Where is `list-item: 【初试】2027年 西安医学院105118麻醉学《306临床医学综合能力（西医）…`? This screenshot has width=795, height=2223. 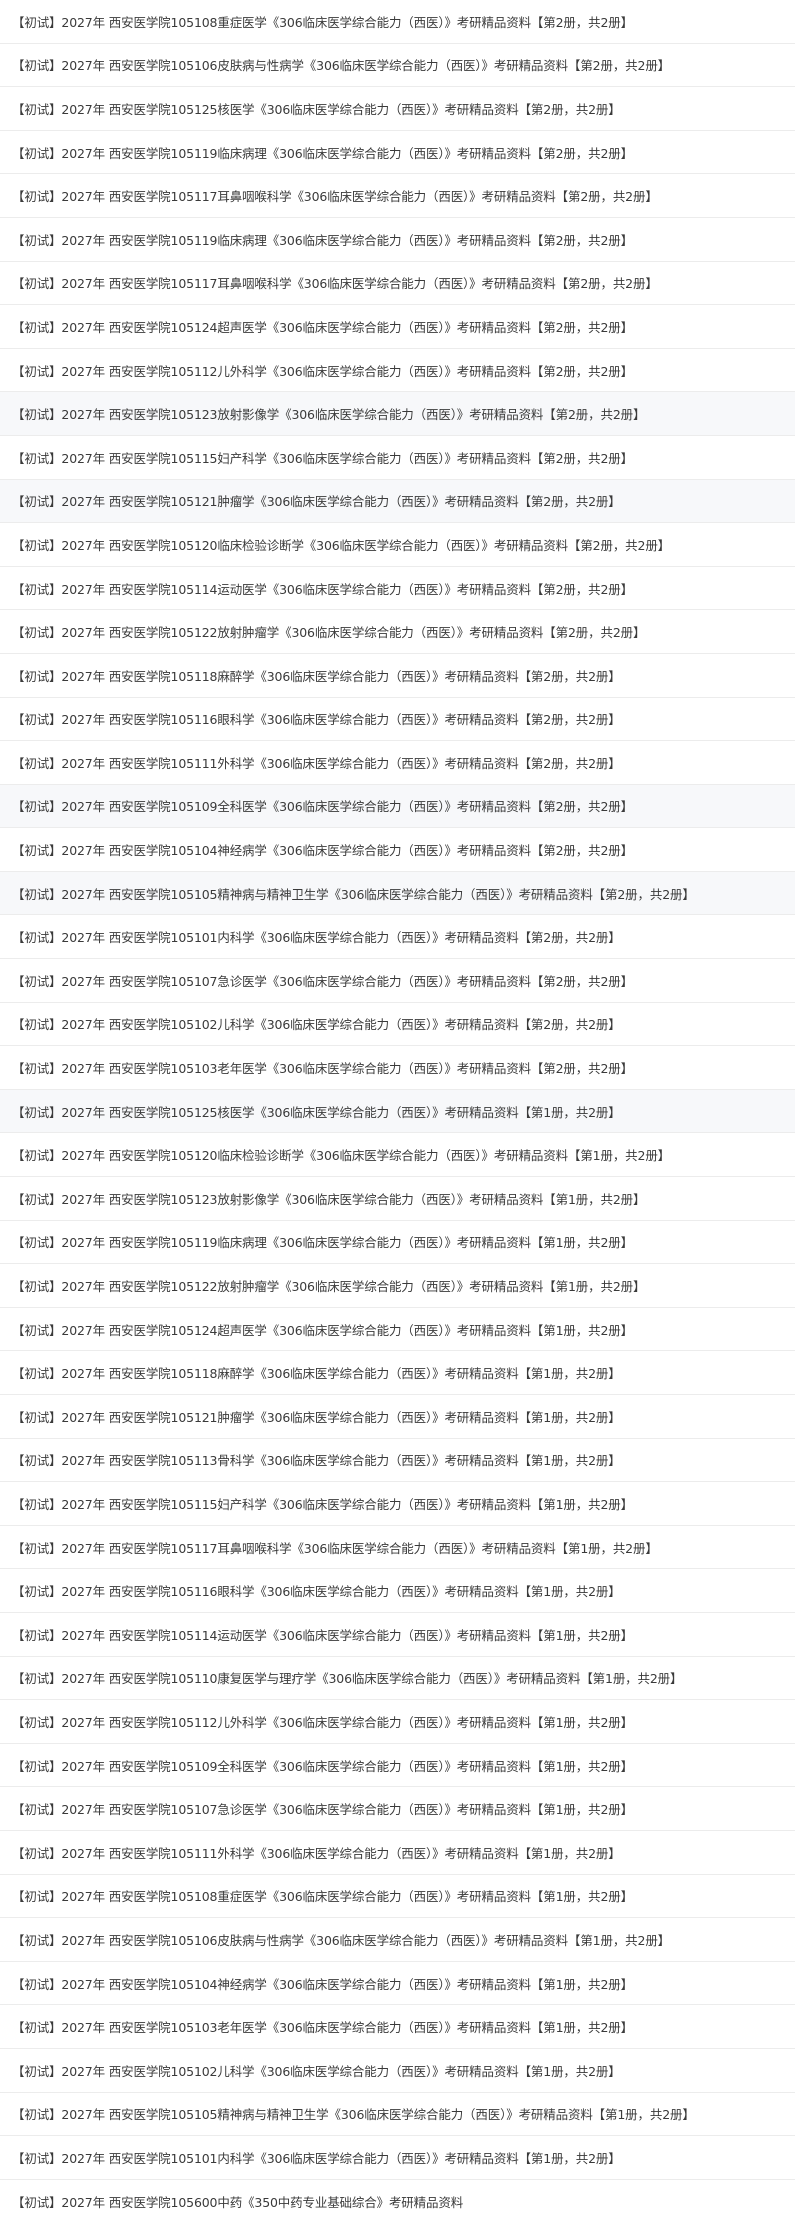 list-item: 【初试】2027年 西安医学院105118麻醉学《306临床医学综合能力（西医）… is located at coordinates (397, 675).